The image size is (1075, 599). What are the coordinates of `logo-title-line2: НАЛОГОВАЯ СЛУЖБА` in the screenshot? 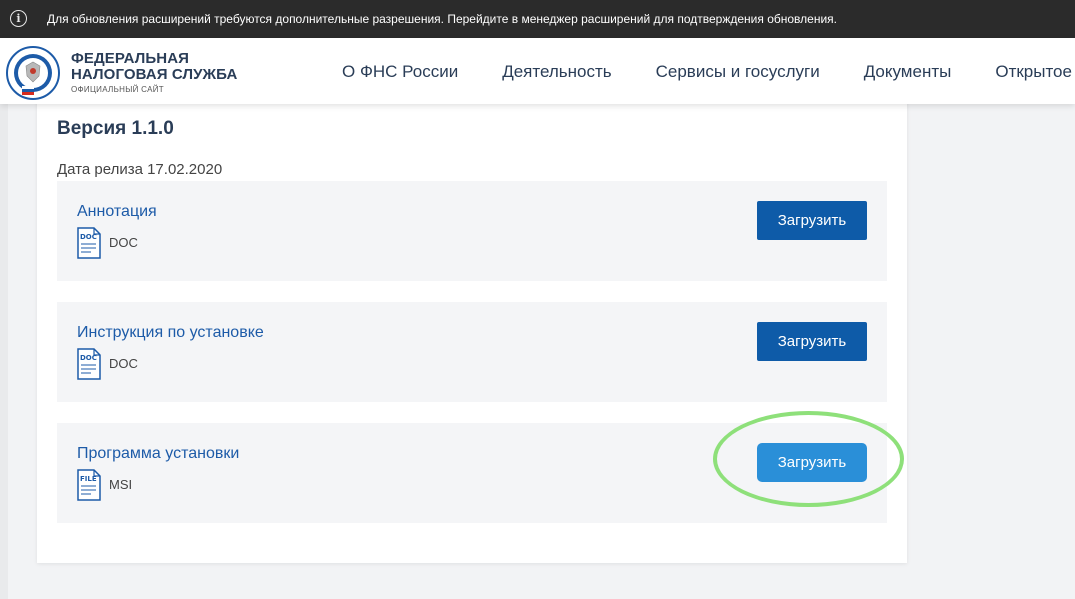 It's located at (154, 74).